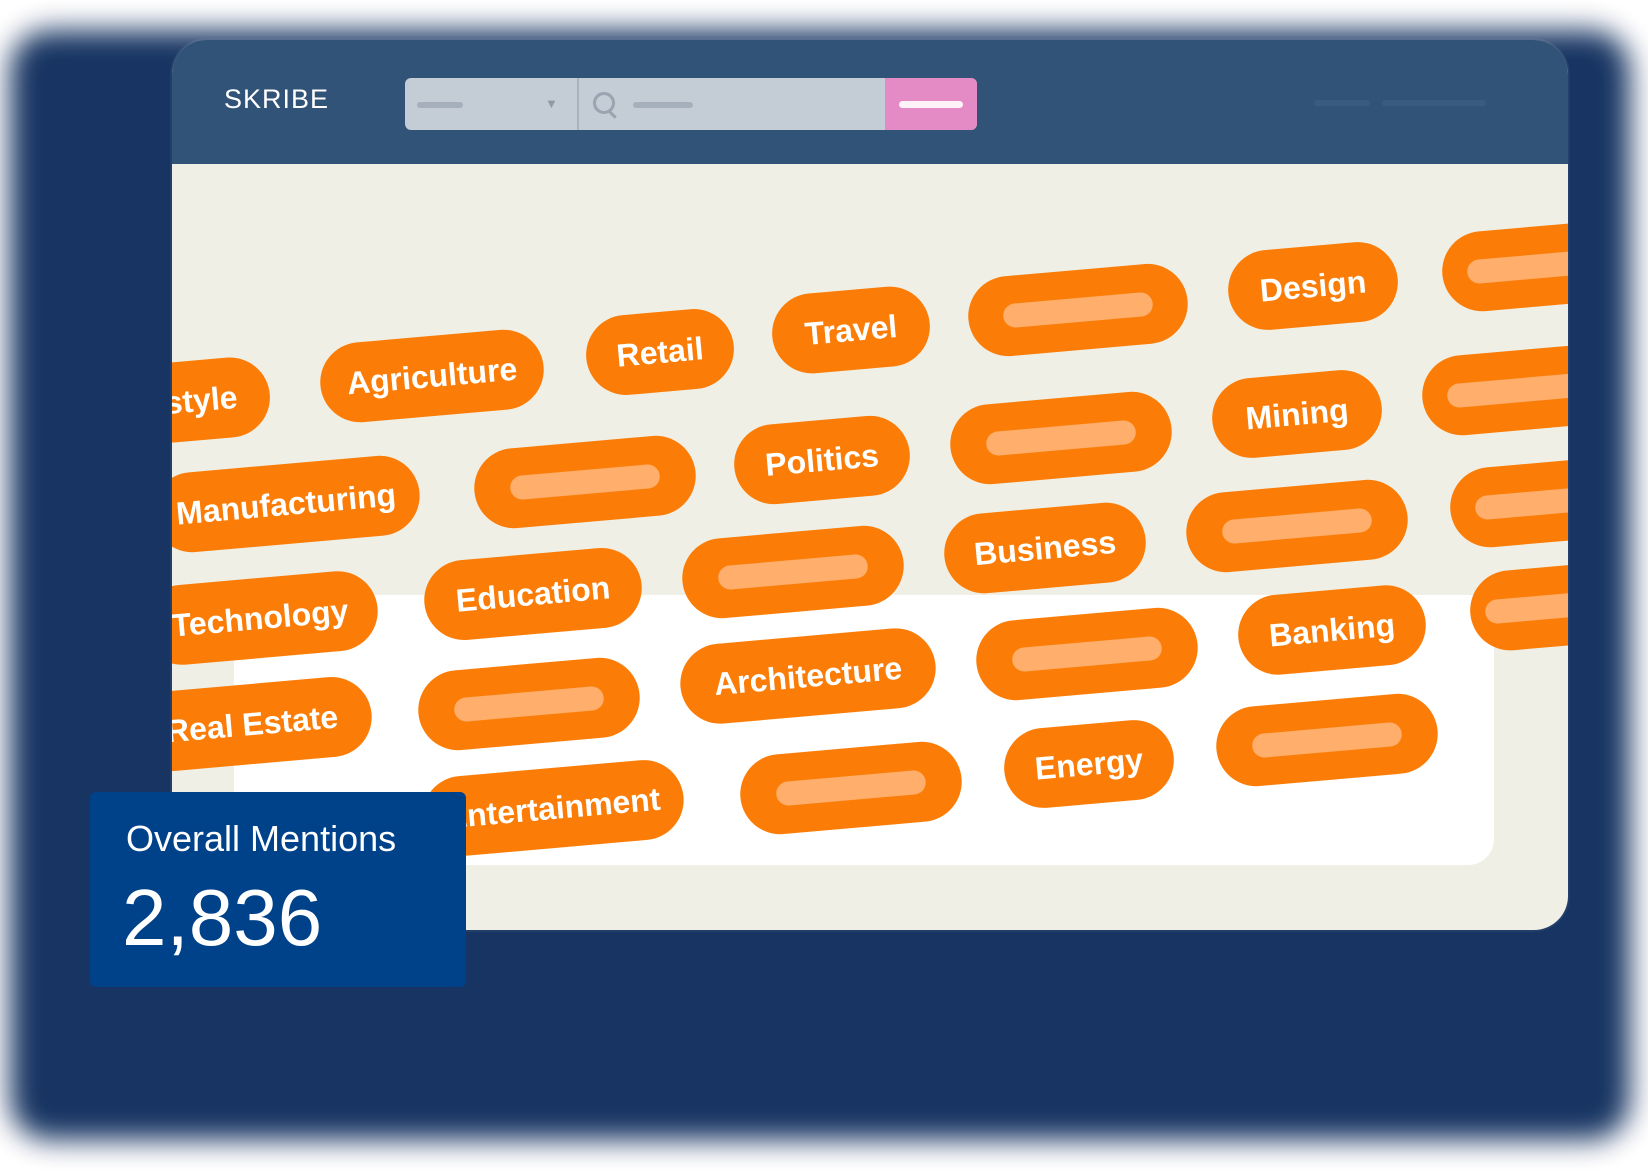 The width and height of the screenshot is (1648, 1172). I want to click on tag-label: Politics, so click(822, 459).